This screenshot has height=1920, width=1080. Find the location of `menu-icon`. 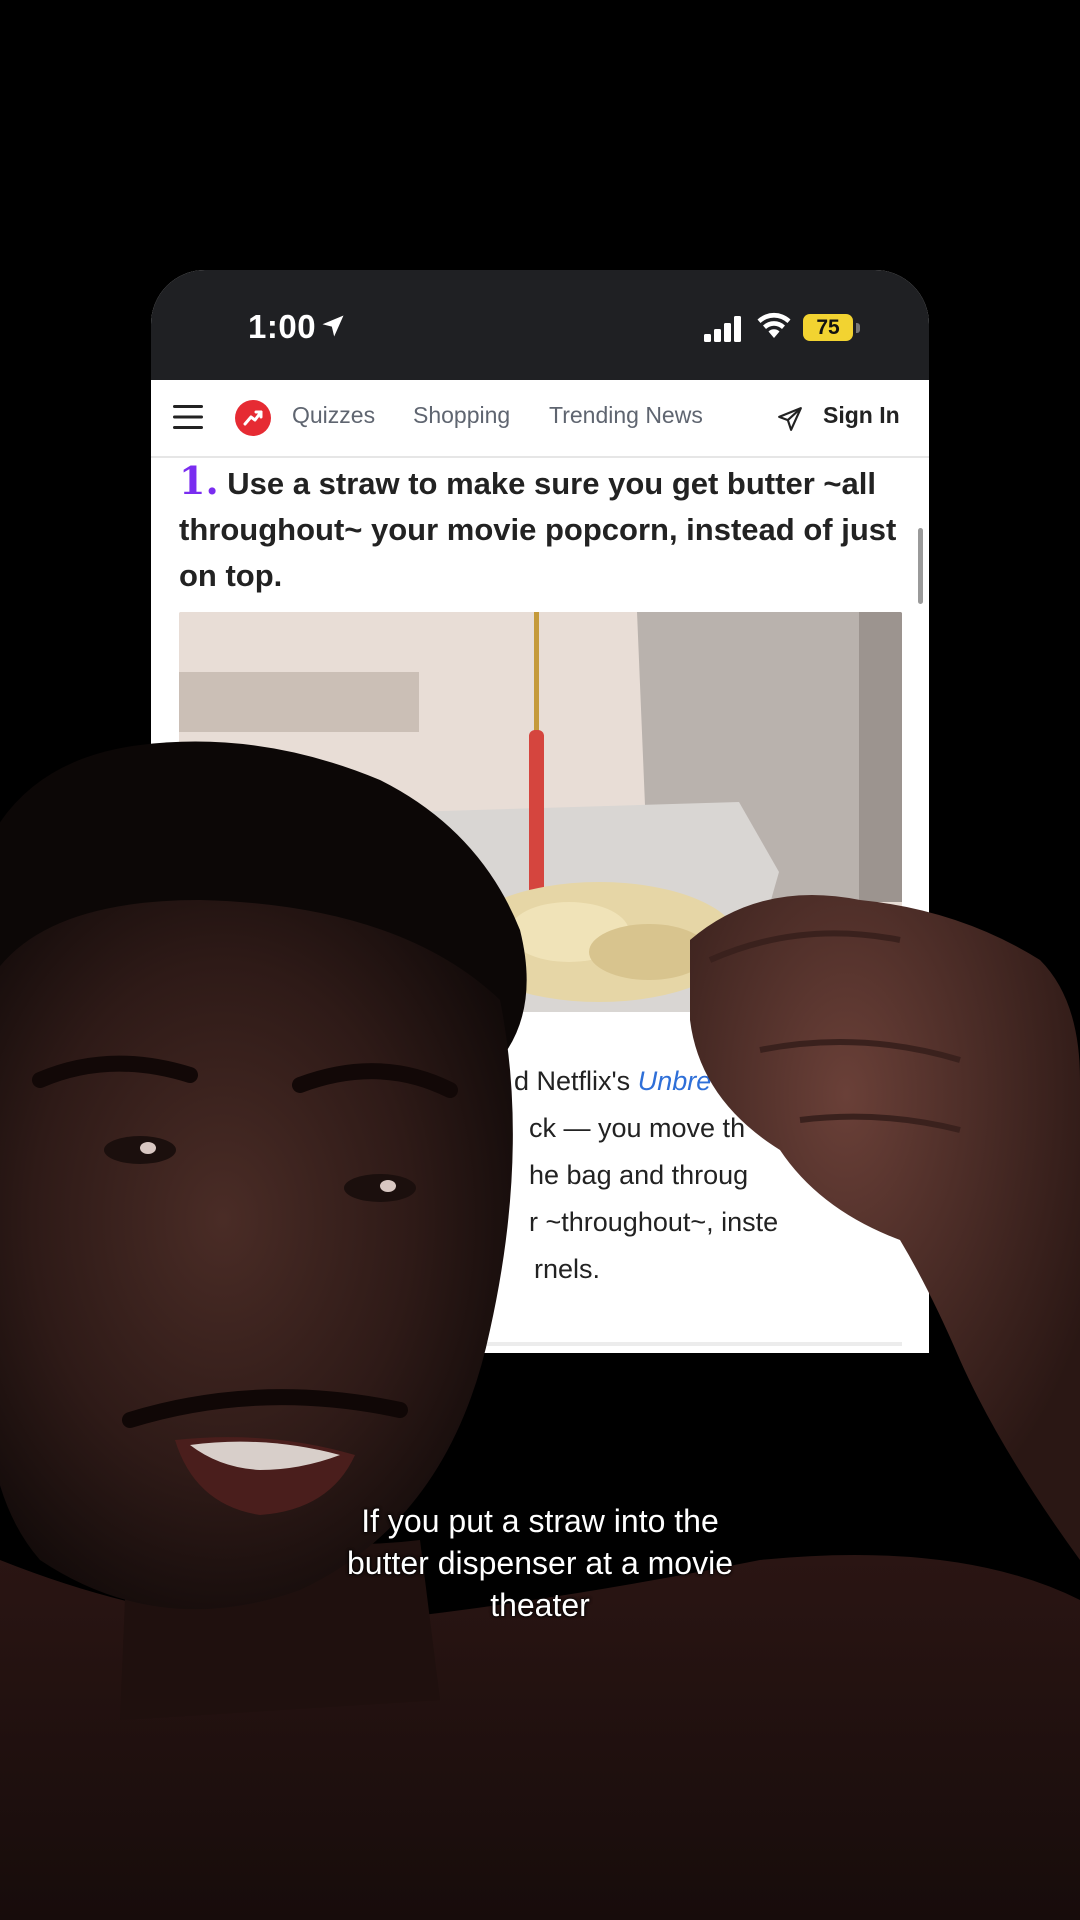

menu-icon is located at coordinates (188, 417).